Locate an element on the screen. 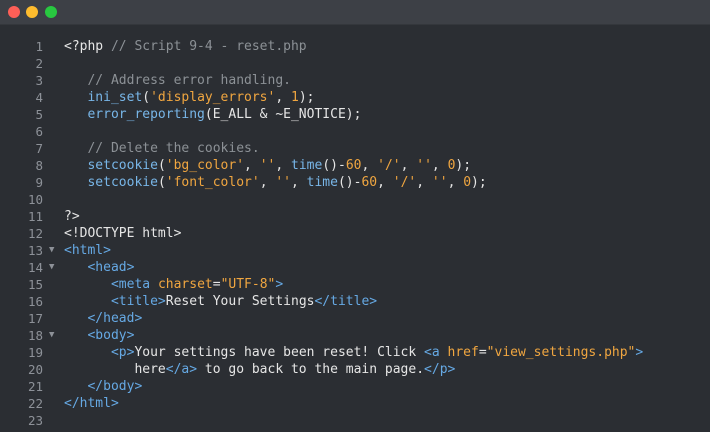 The image size is (710, 432). line-text: </head> is located at coordinates (115, 318).